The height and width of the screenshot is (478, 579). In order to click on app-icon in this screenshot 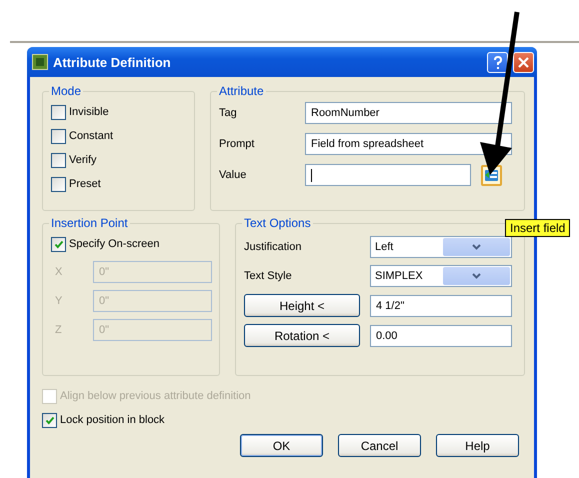, I will do `click(40, 62)`.